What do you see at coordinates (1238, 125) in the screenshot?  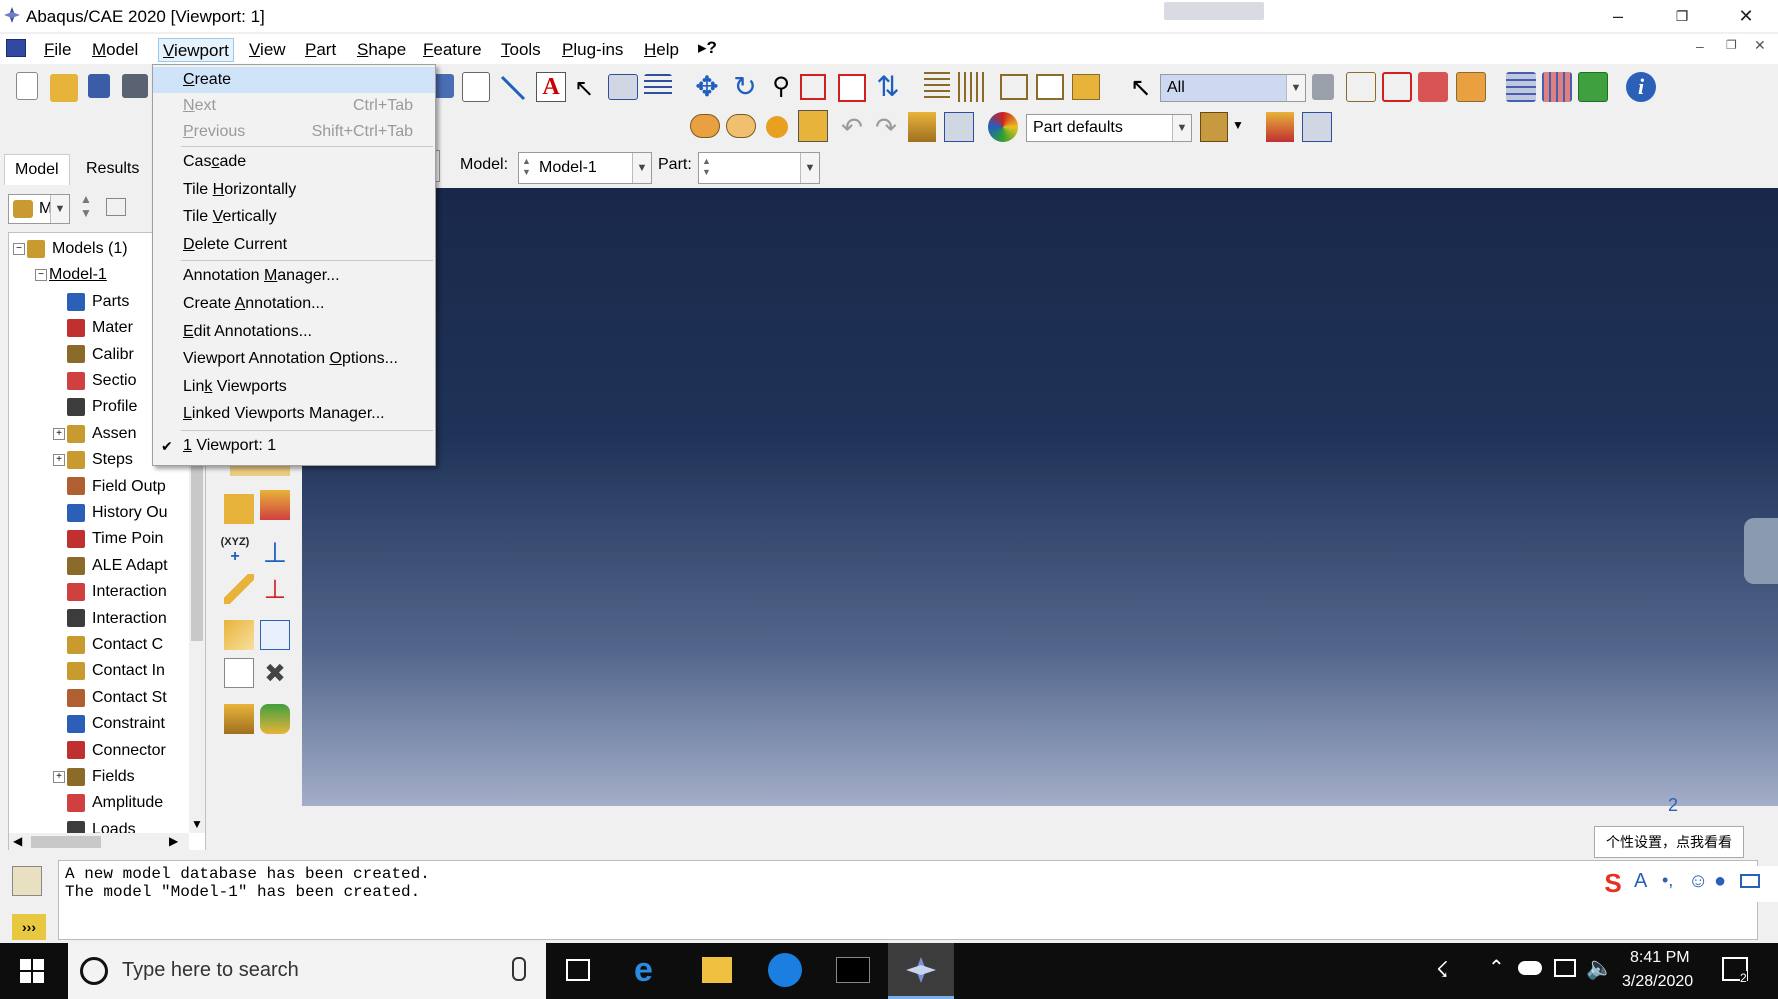 I see `view-cube-dropdown-icon: ▼` at bounding box center [1238, 125].